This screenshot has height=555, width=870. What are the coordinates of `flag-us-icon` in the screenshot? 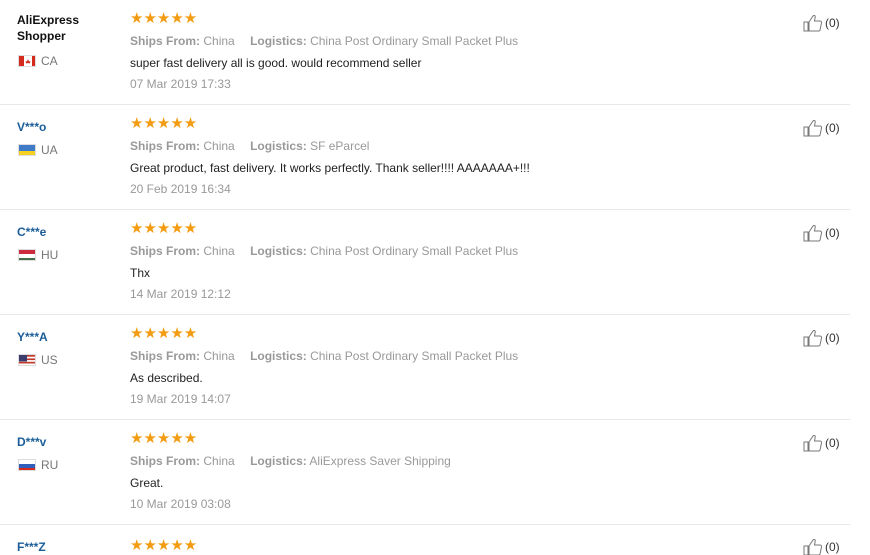 It's located at (27, 360).